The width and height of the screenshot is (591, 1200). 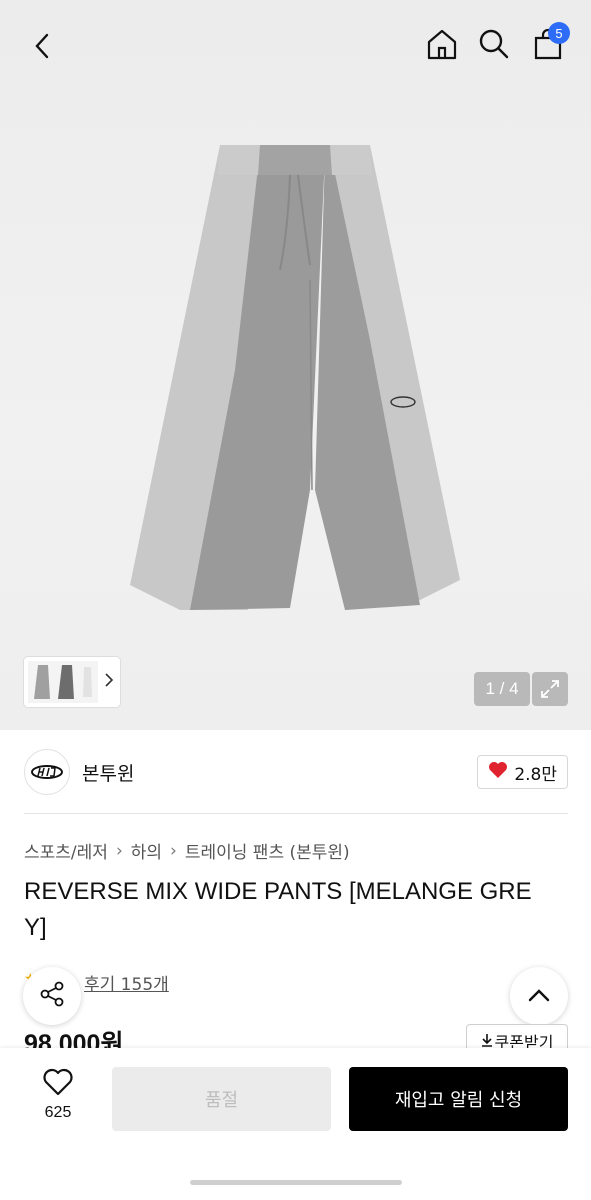 I want to click on heart-icon, so click(x=498, y=772).